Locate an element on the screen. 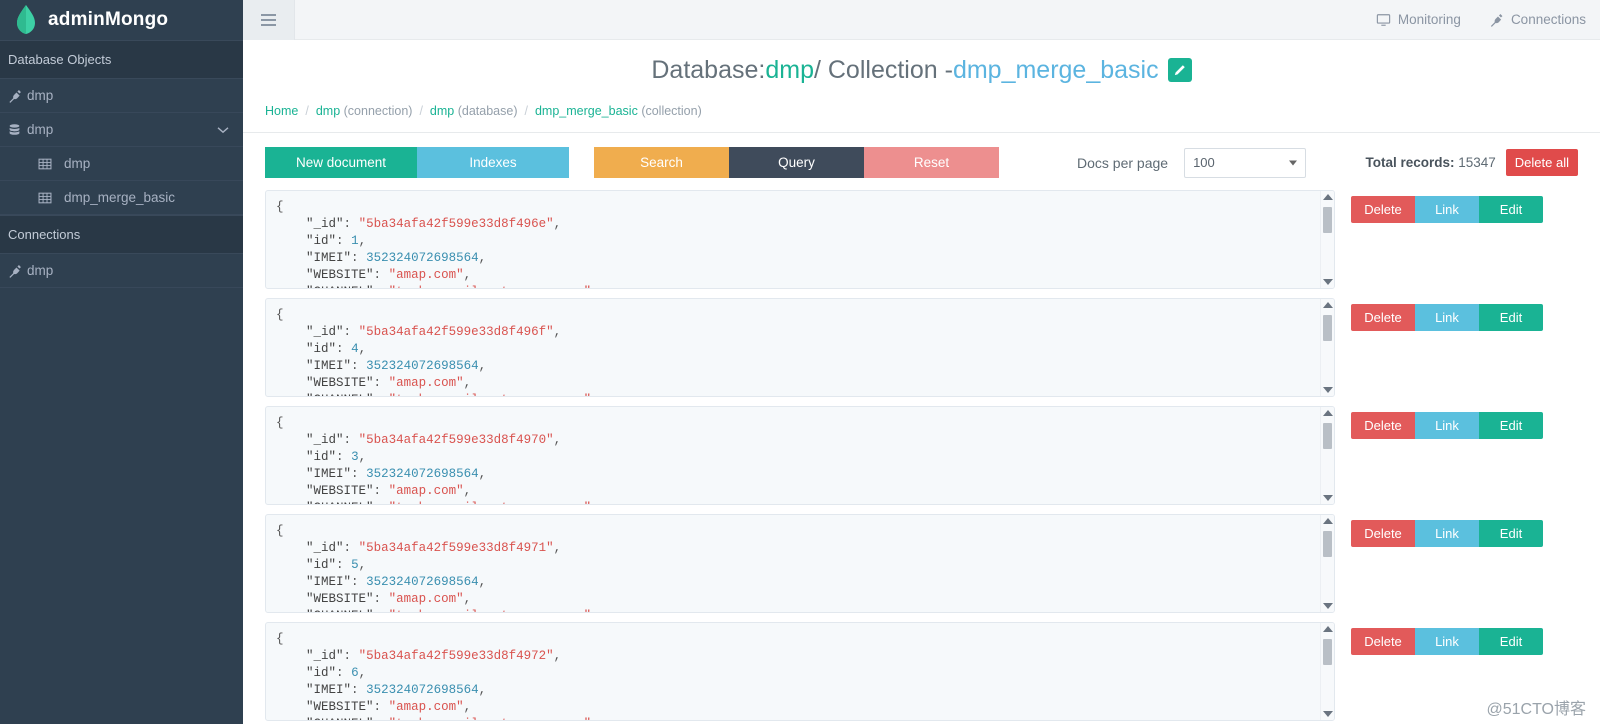 The image size is (1600, 724). breadcrumb-database: dmp is located at coordinates (442, 111).